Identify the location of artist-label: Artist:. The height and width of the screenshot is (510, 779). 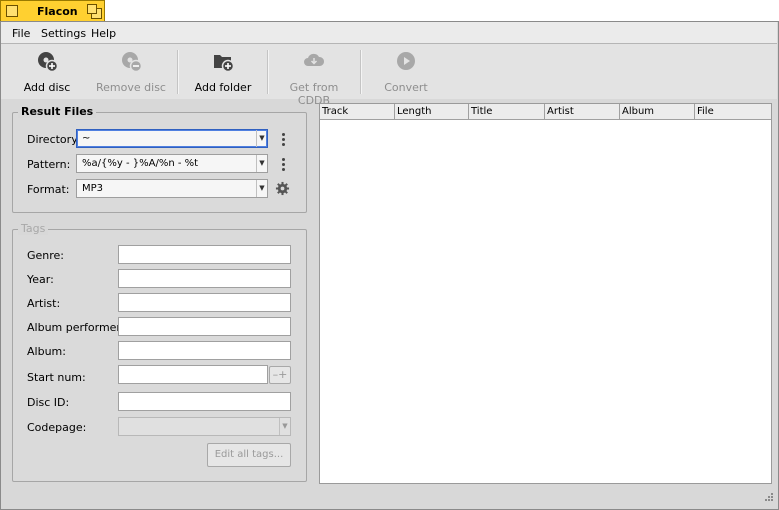
(44, 303).